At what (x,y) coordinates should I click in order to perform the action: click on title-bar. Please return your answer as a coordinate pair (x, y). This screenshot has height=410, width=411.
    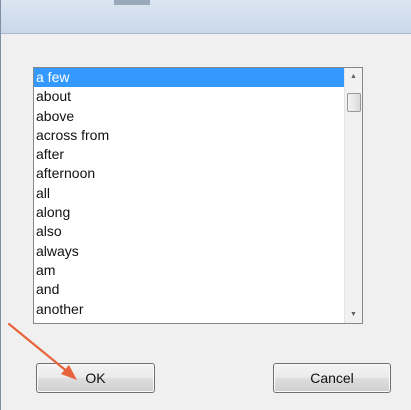
    Looking at the image, I should click on (206, 17).